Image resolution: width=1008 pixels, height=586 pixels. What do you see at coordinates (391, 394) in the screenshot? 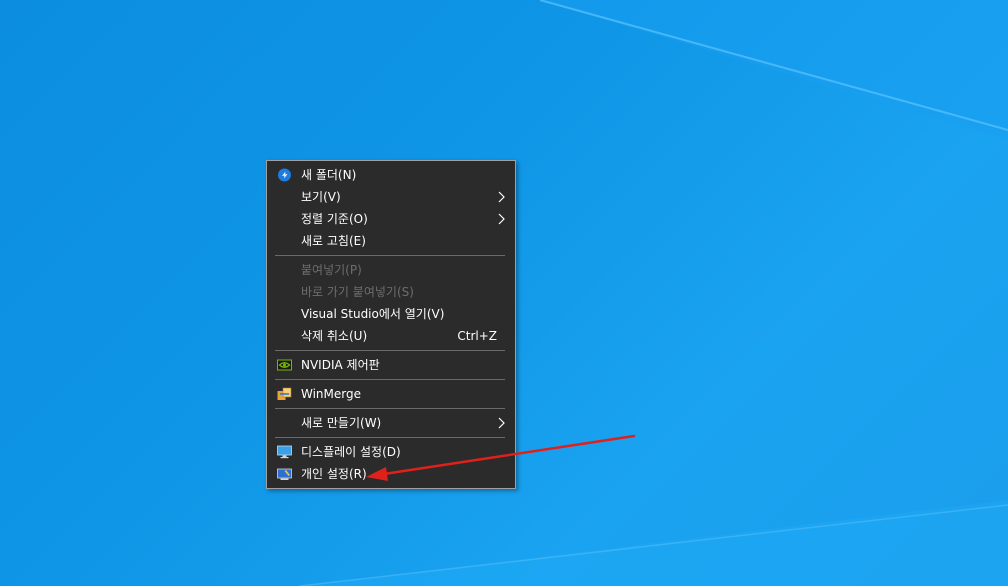
I see `menu-item-winmerge: WinMerge` at bounding box center [391, 394].